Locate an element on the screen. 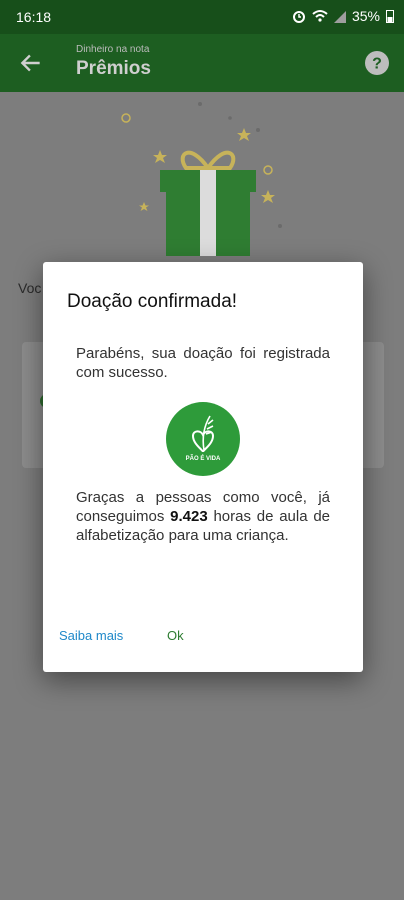  status-icons: 35% is located at coordinates (343, 16).